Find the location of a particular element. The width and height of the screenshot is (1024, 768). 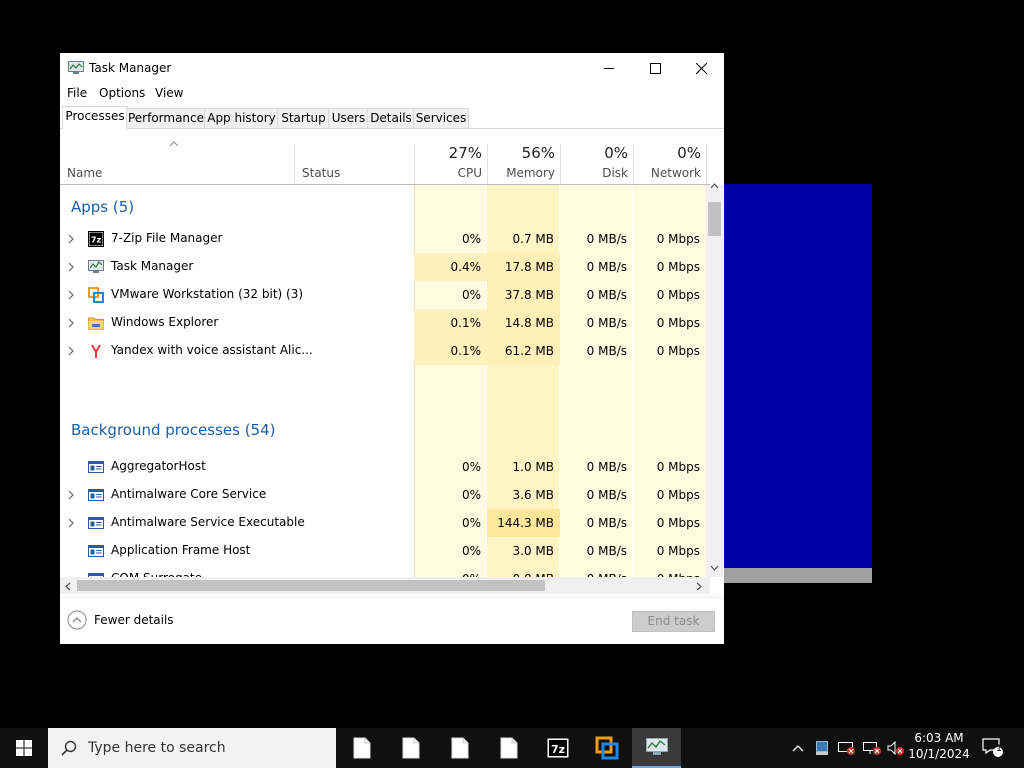

process-name: Windows Explorer is located at coordinates (165, 322).